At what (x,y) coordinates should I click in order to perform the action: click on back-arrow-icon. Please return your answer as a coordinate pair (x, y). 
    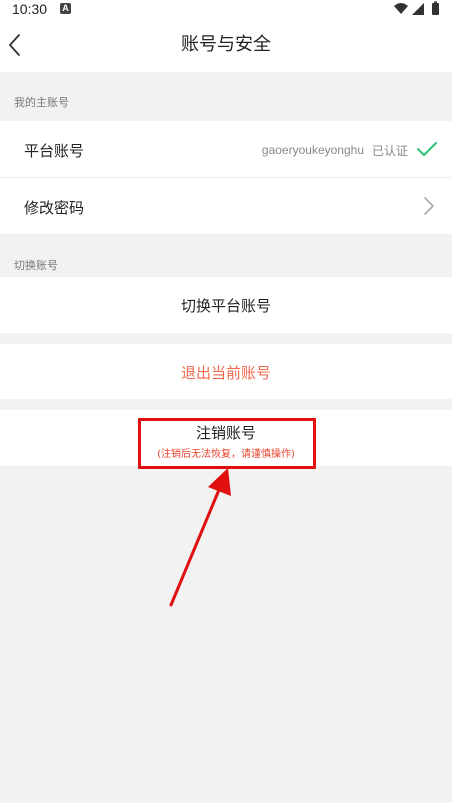
    Looking at the image, I should click on (17, 45).